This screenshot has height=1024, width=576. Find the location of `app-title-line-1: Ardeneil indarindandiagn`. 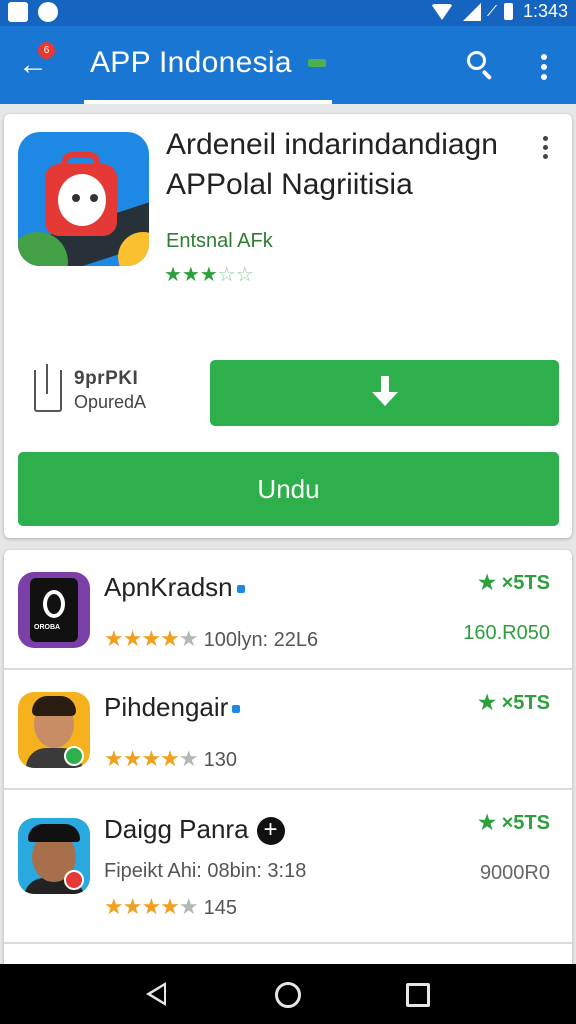

app-title-line-1: Ardeneil indarindandiagn is located at coordinates (332, 144).